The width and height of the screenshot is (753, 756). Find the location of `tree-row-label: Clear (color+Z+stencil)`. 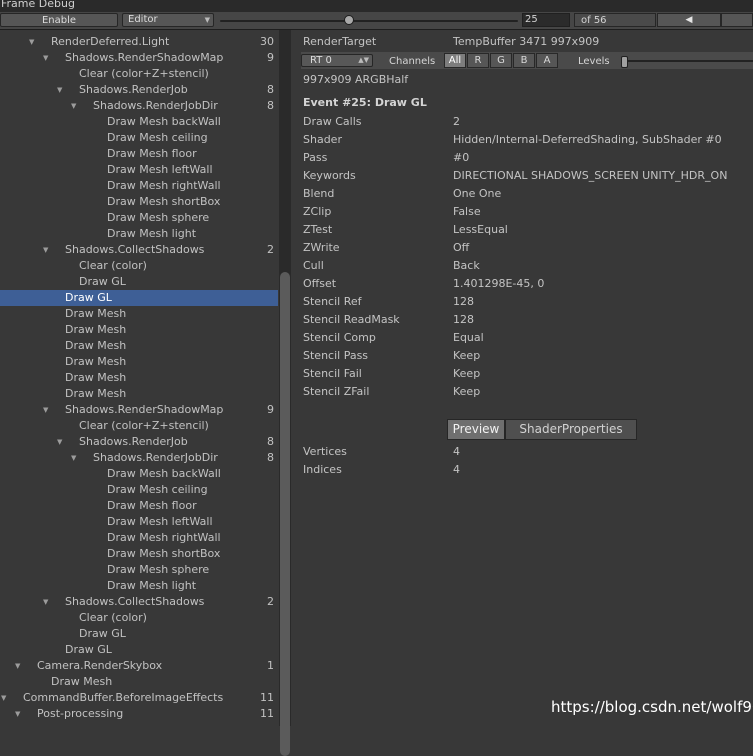

tree-row-label: Clear (color+Z+stencil) is located at coordinates (144, 73).